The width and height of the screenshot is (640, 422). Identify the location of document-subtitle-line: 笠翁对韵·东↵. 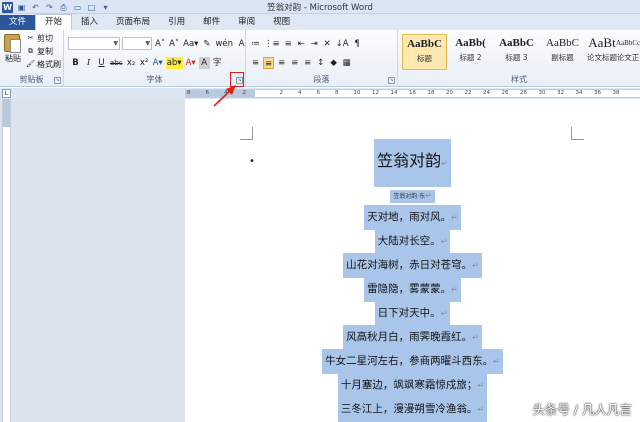
(412, 196).